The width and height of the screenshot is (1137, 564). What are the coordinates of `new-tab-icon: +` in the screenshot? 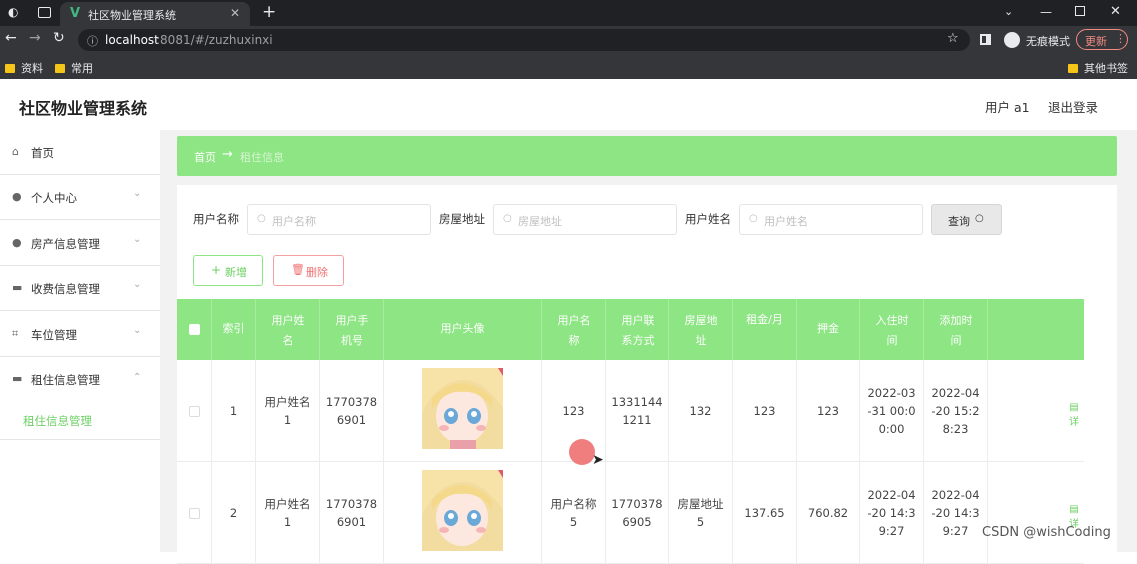 It's located at (269, 12).